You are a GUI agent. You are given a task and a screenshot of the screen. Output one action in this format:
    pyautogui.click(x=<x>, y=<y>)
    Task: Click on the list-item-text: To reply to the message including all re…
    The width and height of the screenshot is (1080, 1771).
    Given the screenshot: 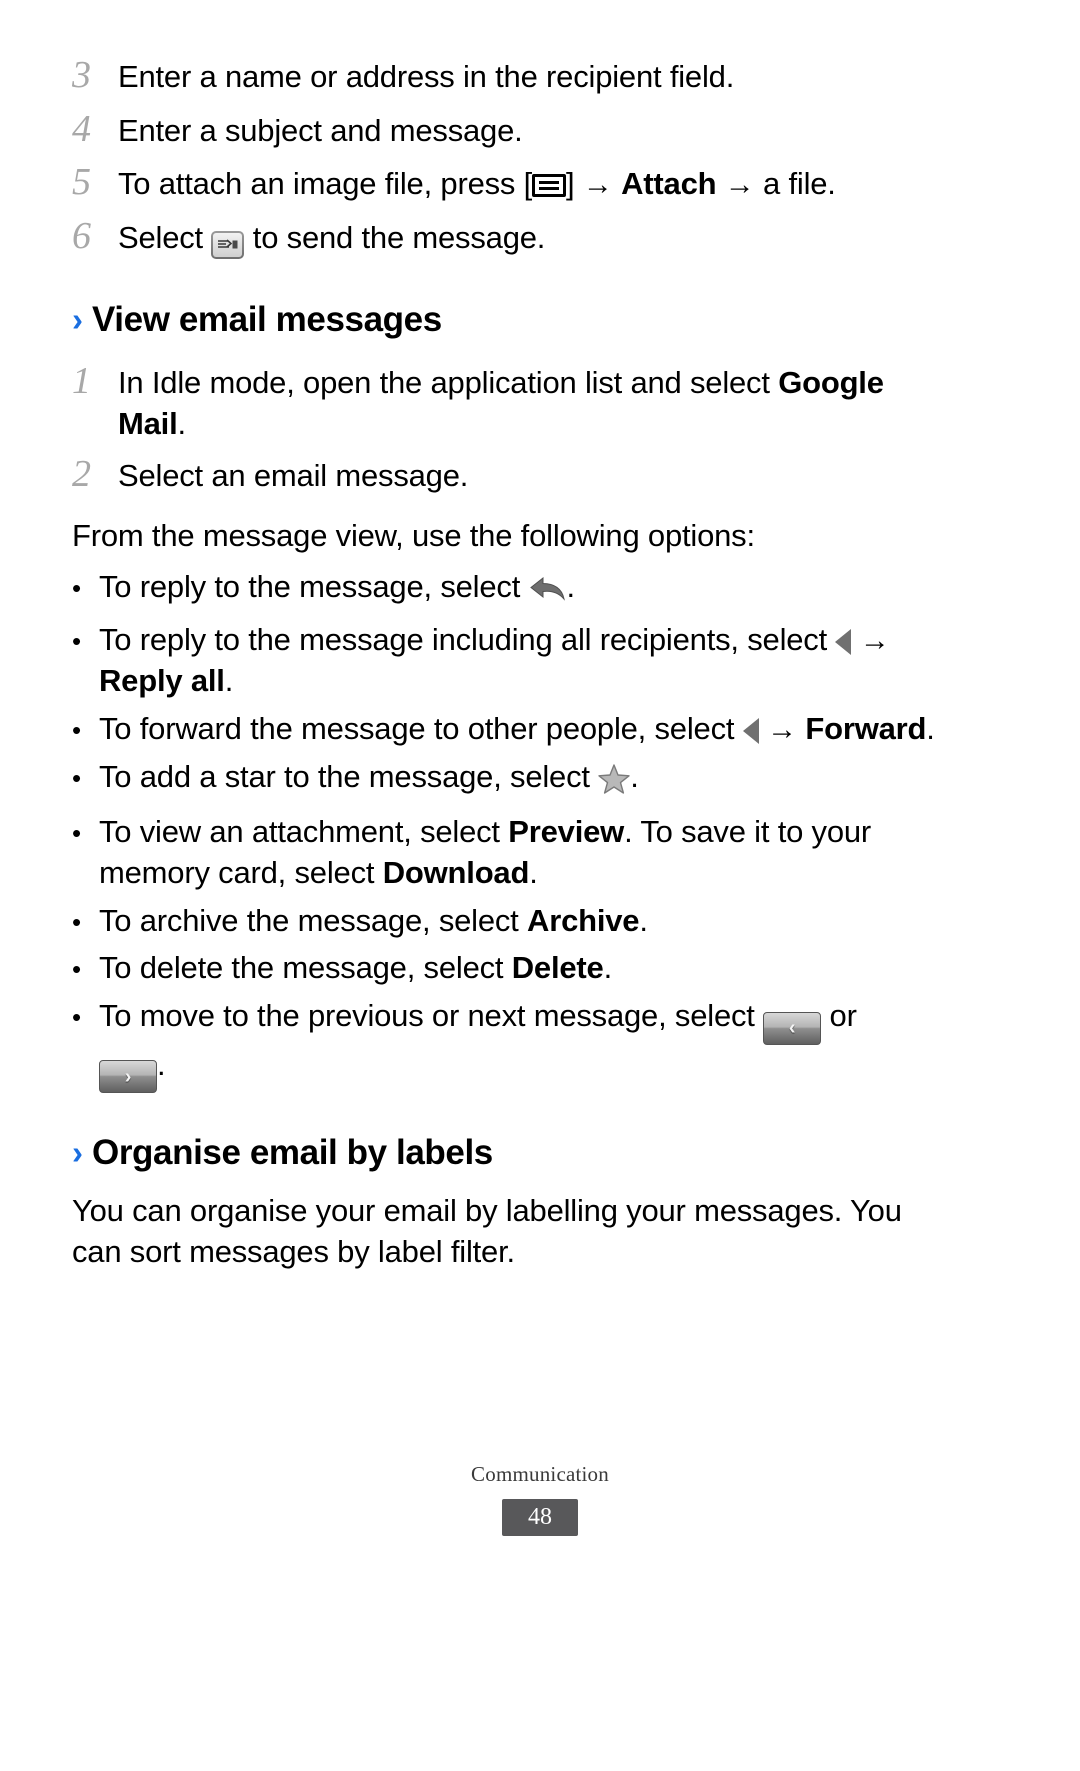 What is the action you would take?
    pyautogui.click(x=525, y=661)
    